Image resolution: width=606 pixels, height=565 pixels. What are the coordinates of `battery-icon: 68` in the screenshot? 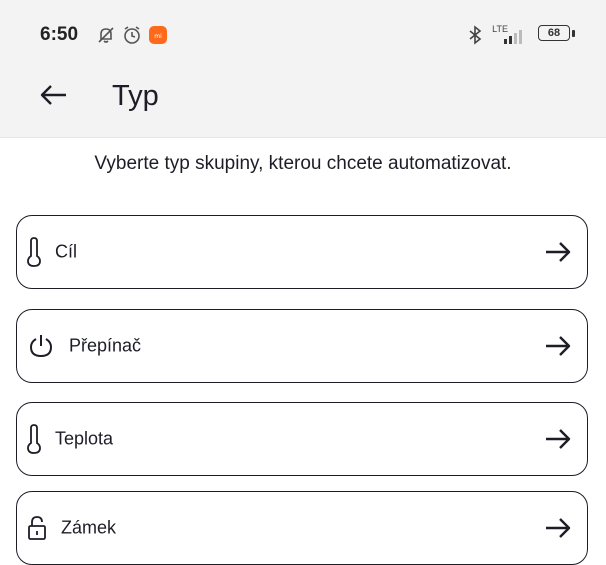 It's located at (558, 34).